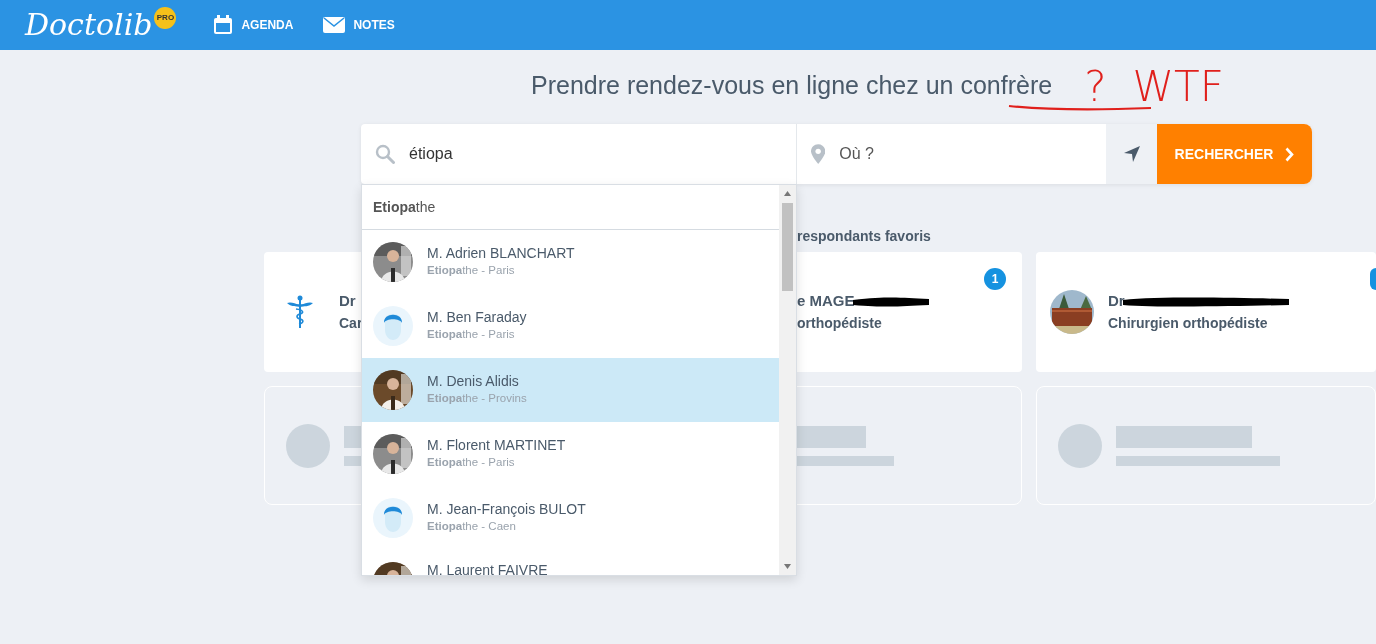 The width and height of the screenshot is (1376, 644). What do you see at coordinates (487, 568) in the screenshot?
I see `doctor-name: M. Laurent FAIVRE` at bounding box center [487, 568].